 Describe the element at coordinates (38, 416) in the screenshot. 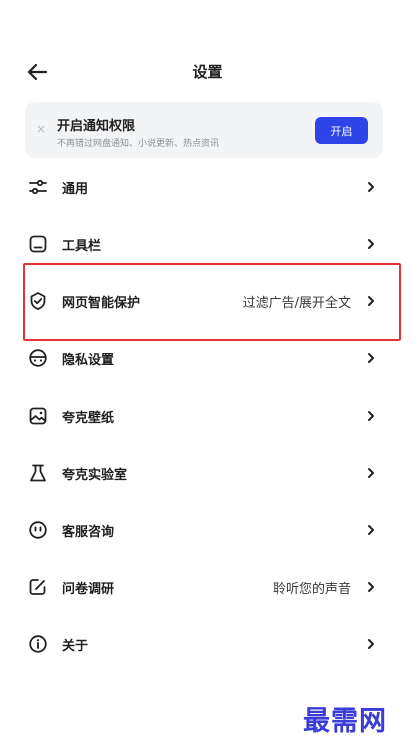

I see `wallpaper-icon` at that location.